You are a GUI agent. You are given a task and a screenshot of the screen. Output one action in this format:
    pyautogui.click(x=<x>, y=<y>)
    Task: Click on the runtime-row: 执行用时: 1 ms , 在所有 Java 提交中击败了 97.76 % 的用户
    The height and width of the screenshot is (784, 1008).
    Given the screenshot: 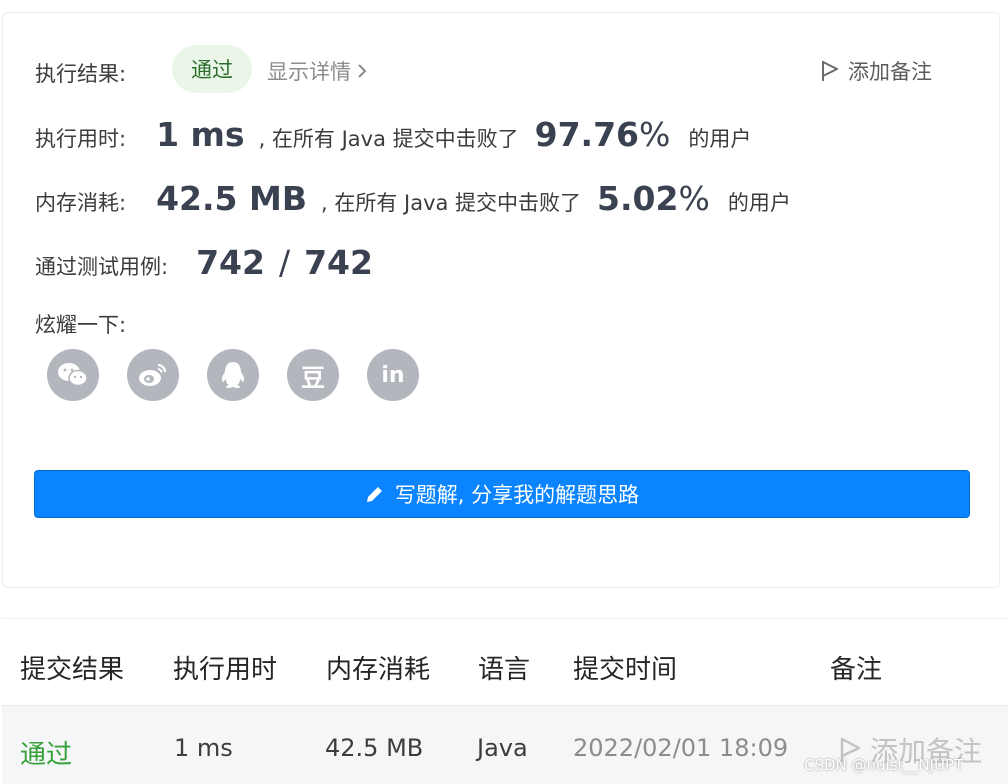 What is the action you would take?
    pyautogui.click(x=393, y=134)
    